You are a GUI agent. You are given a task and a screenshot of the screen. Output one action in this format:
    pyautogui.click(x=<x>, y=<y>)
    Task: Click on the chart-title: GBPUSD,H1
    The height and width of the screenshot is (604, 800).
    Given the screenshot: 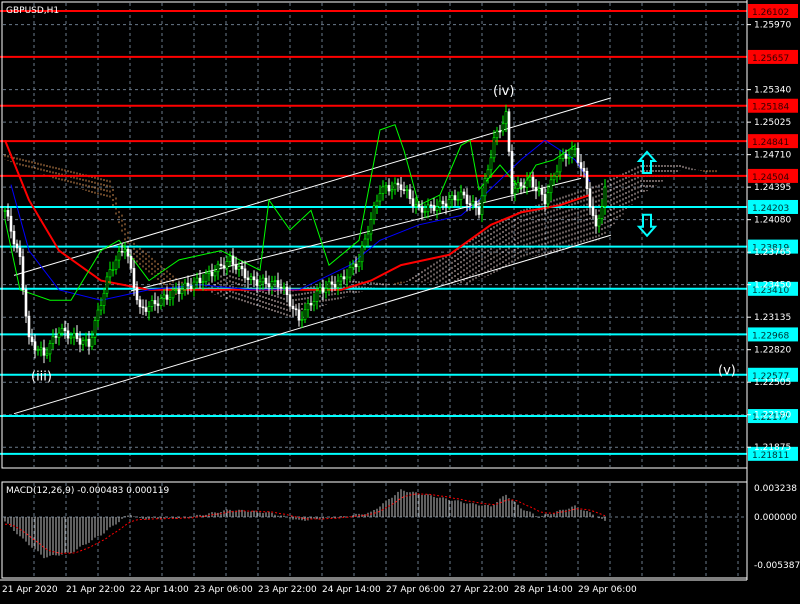 What is the action you would take?
    pyautogui.click(x=32, y=11)
    